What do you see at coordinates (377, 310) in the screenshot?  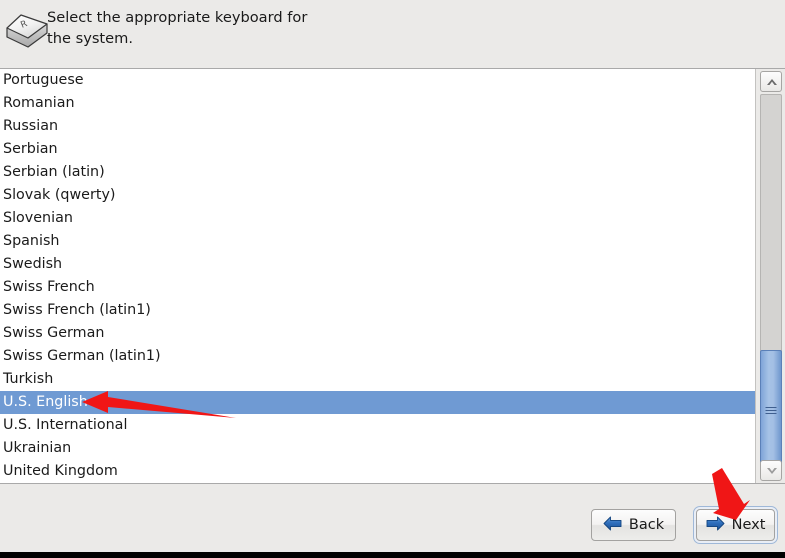 I see `list-item: Swiss French (latin1)` at bounding box center [377, 310].